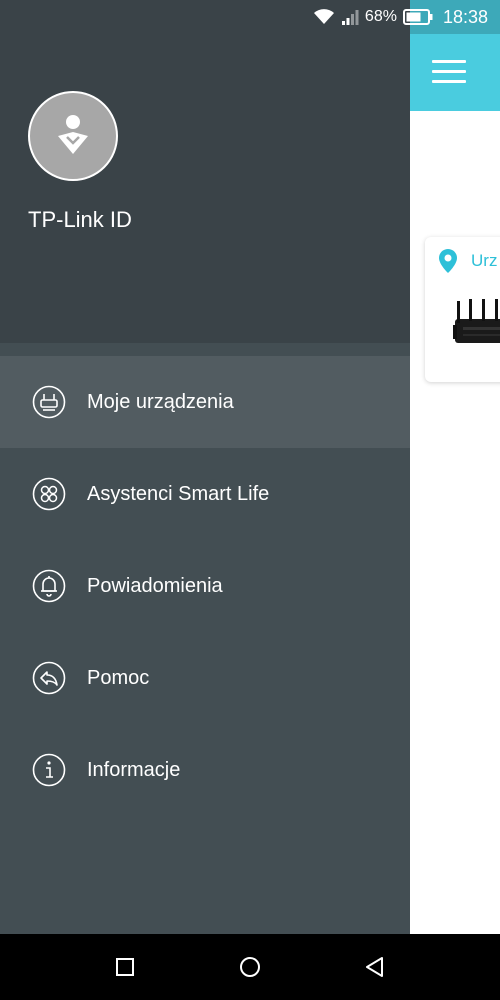 This screenshot has width=500, height=1000. Describe the element at coordinates (205, 770) in the screenshot. I see `menu-item-info: Informacje` at that location.